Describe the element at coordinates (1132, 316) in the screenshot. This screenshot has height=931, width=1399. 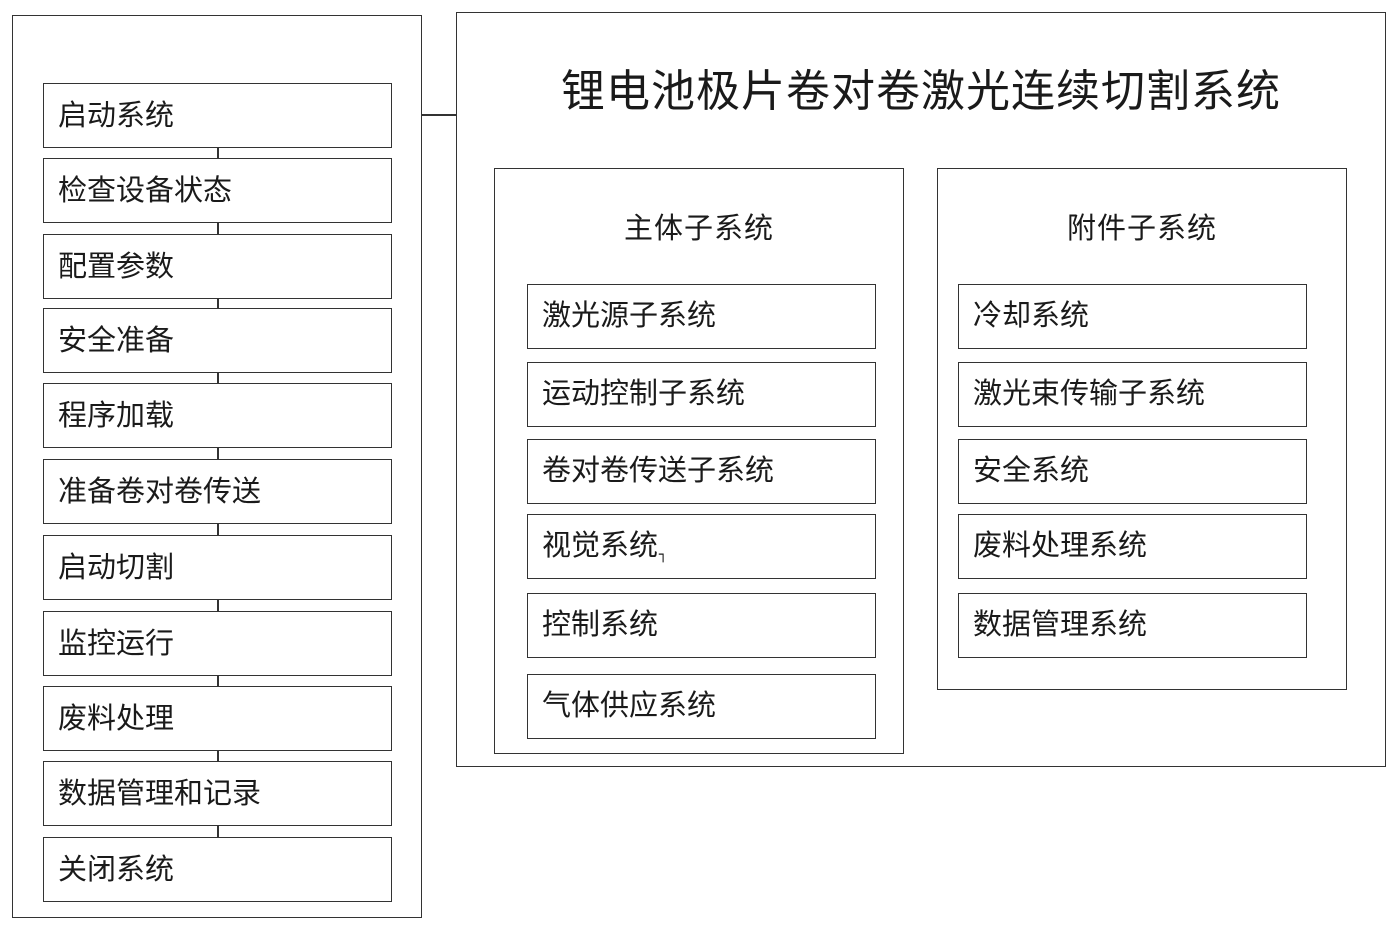
I see `accessory-subsystem-item: 冷却系统` at that location.